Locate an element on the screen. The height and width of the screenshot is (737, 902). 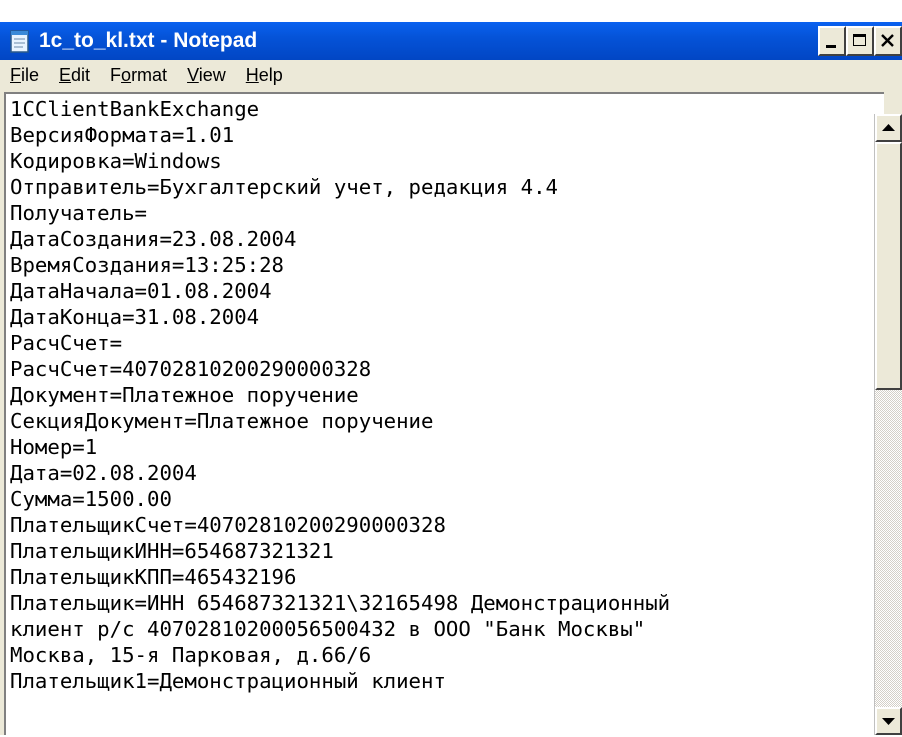
scroll-up-button is located at coordinates (888, 128).